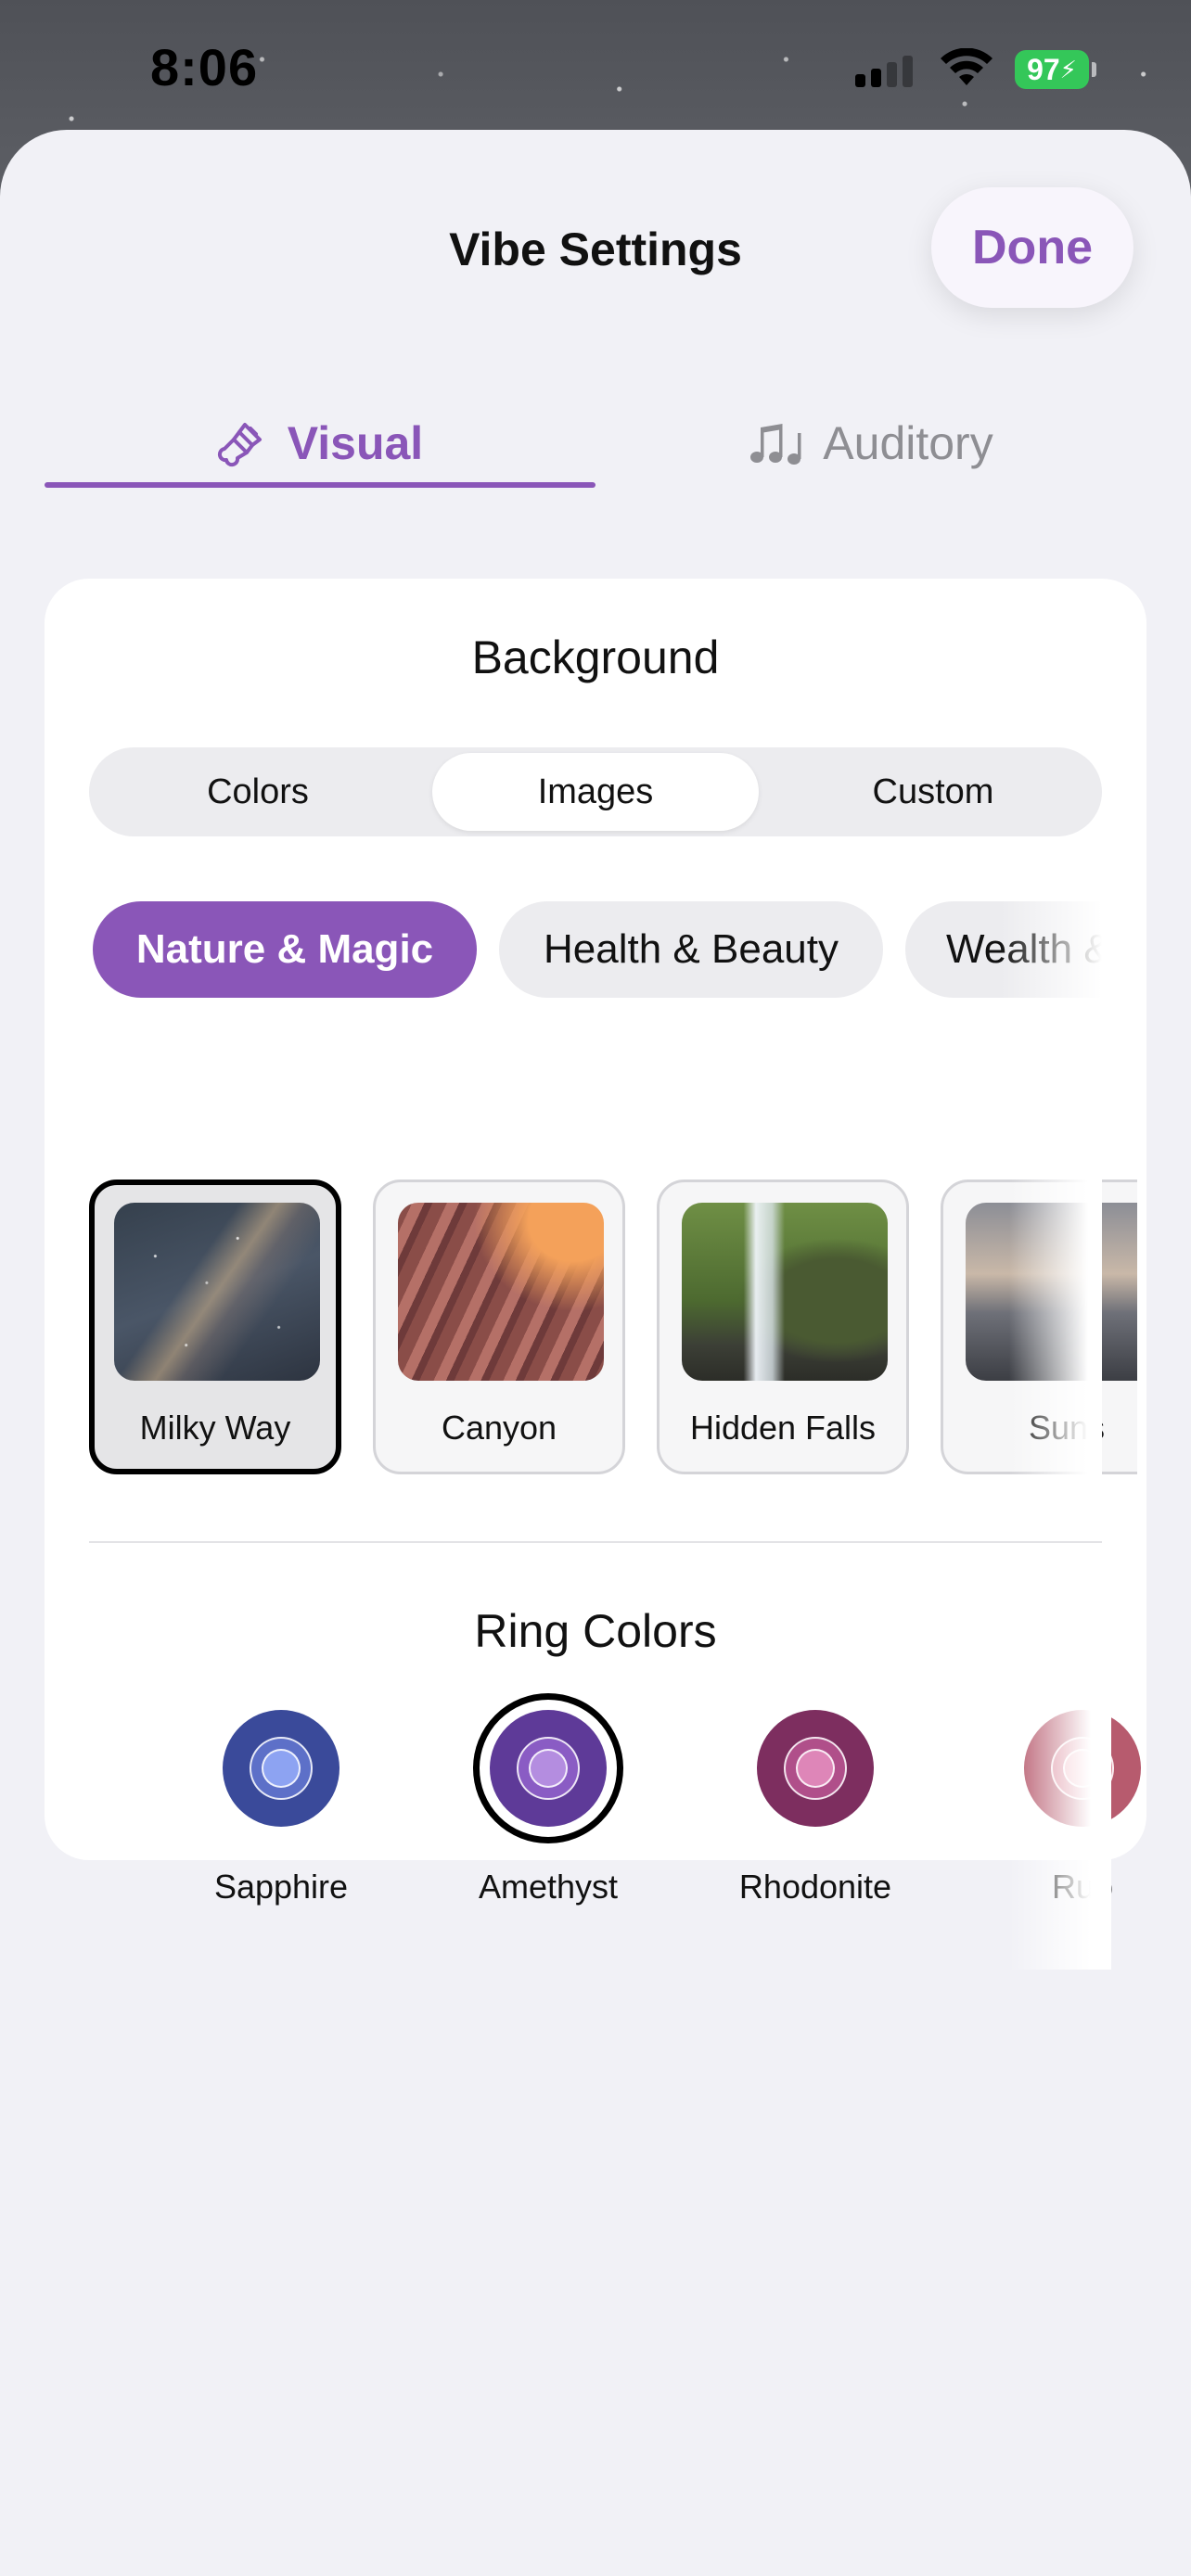 The image size is (1191, 2576). Describe the element at coordinates (1032, 248) in the screenshot. I see `done-button: Done` at that location.